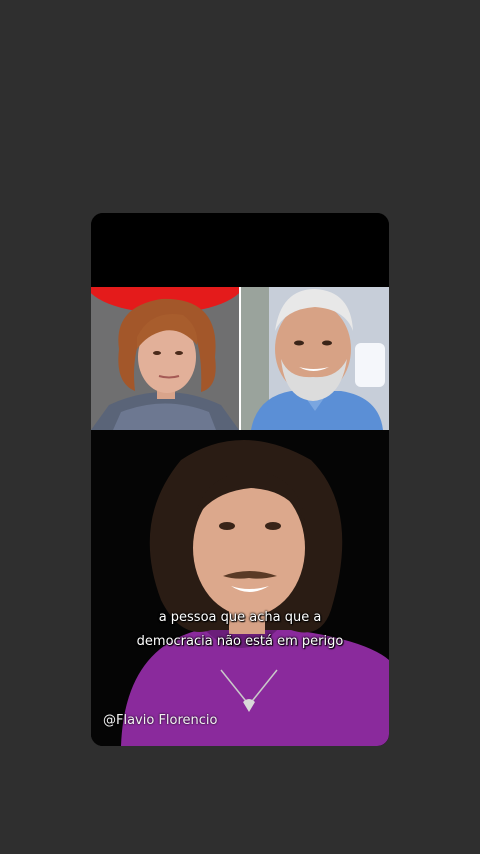  What do you see at coordinates (165, 358) in the screenshot?
I see `woman-photo` at bounding box center [165, 358].